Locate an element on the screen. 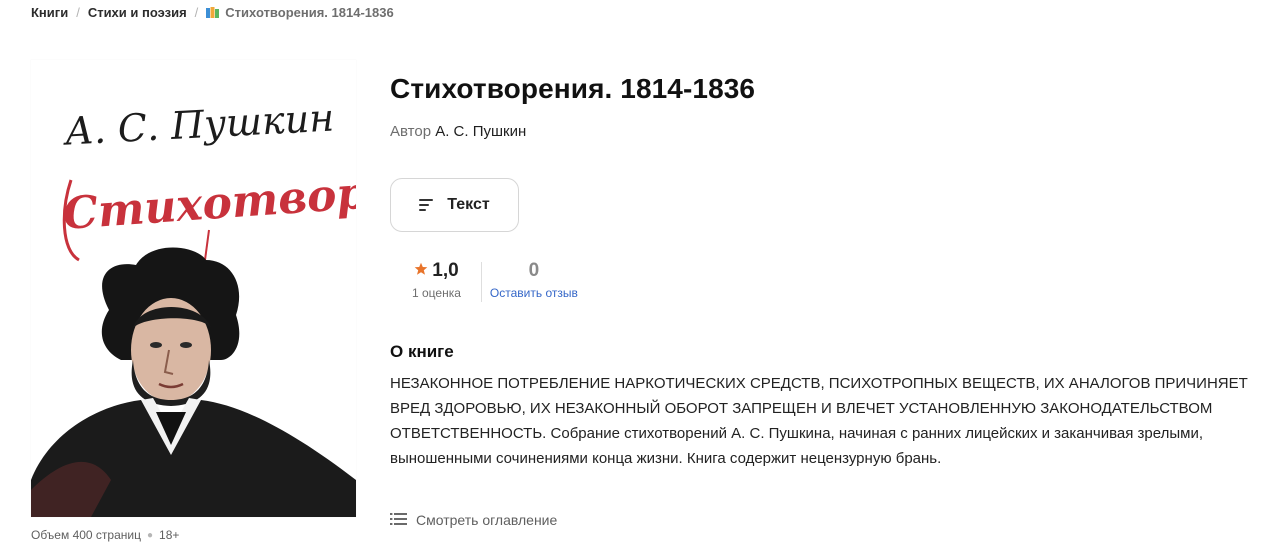 This screenshot has width=1280, height=552. reviews-summary: 0 Оставить отзыв is located at coordinates (534, 280).